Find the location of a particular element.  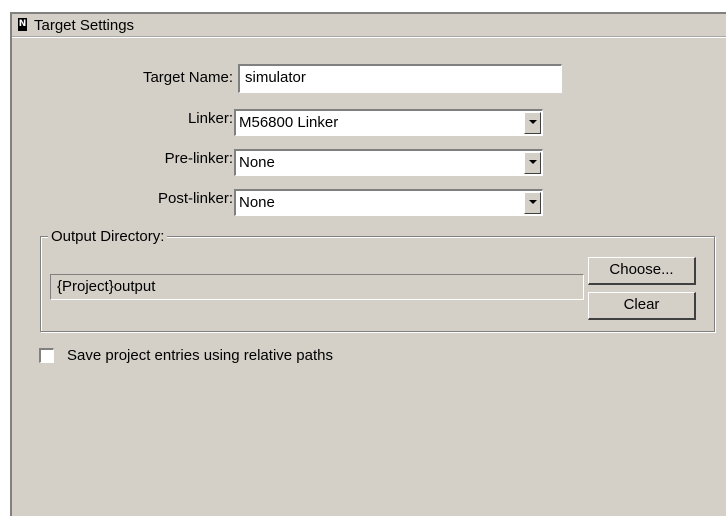

pre-linker-label: Pre-linker: is located at coordinates (198, 158).